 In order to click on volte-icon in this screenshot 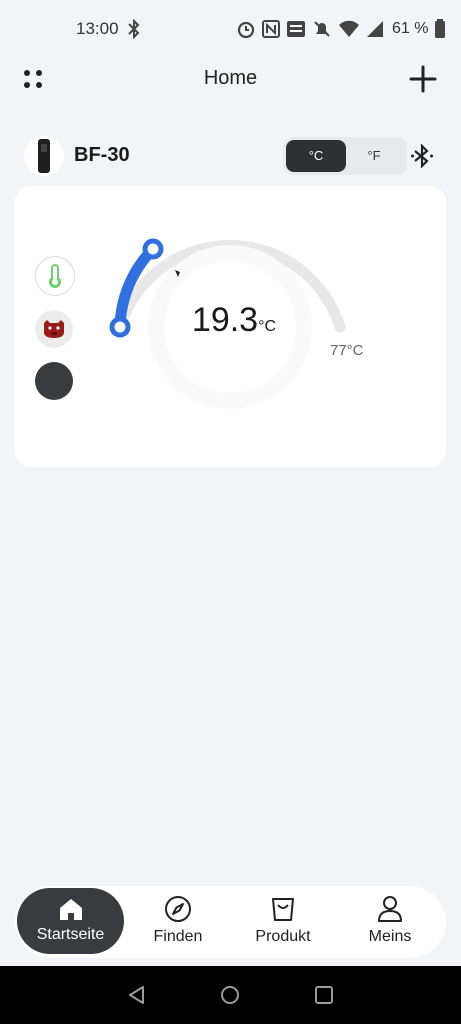, I will do `click(296, 29)`.